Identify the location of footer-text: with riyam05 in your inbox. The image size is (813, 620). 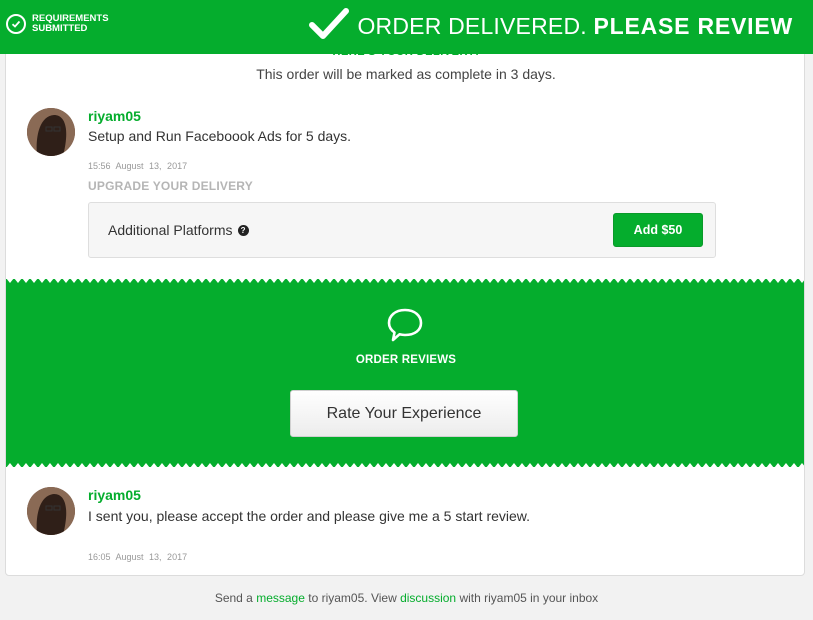
(529, 598).